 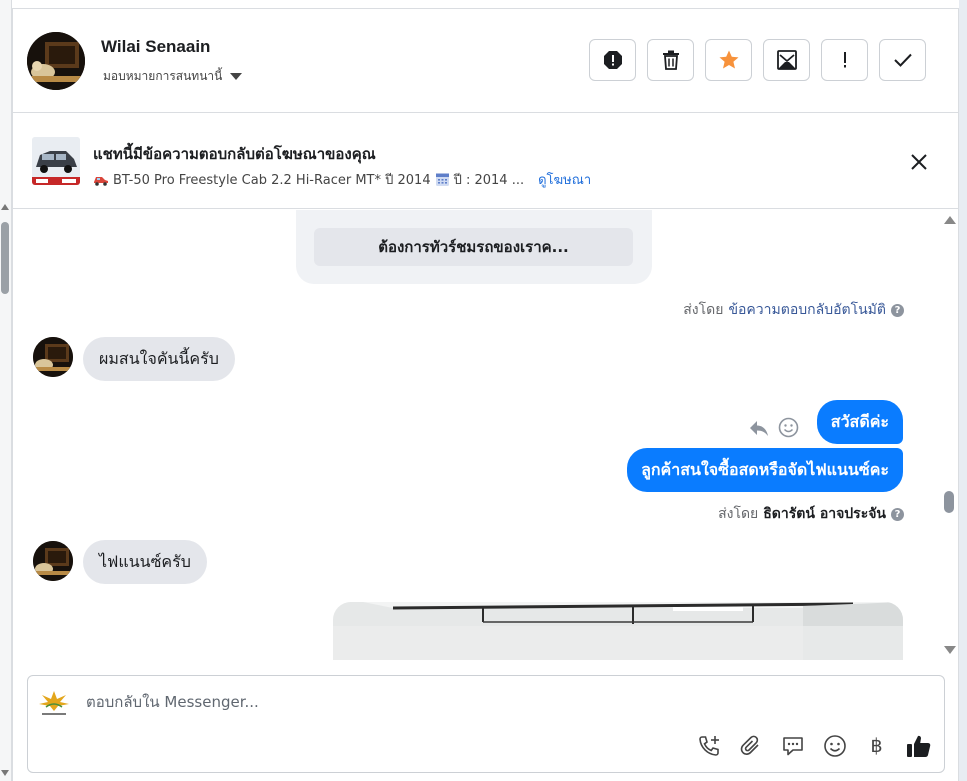 What do you see at coordinates (163, 76) in the screenshot?
I see `assign-label: มอบหมายการสนทนานี้` at bounding box center [163, 76].